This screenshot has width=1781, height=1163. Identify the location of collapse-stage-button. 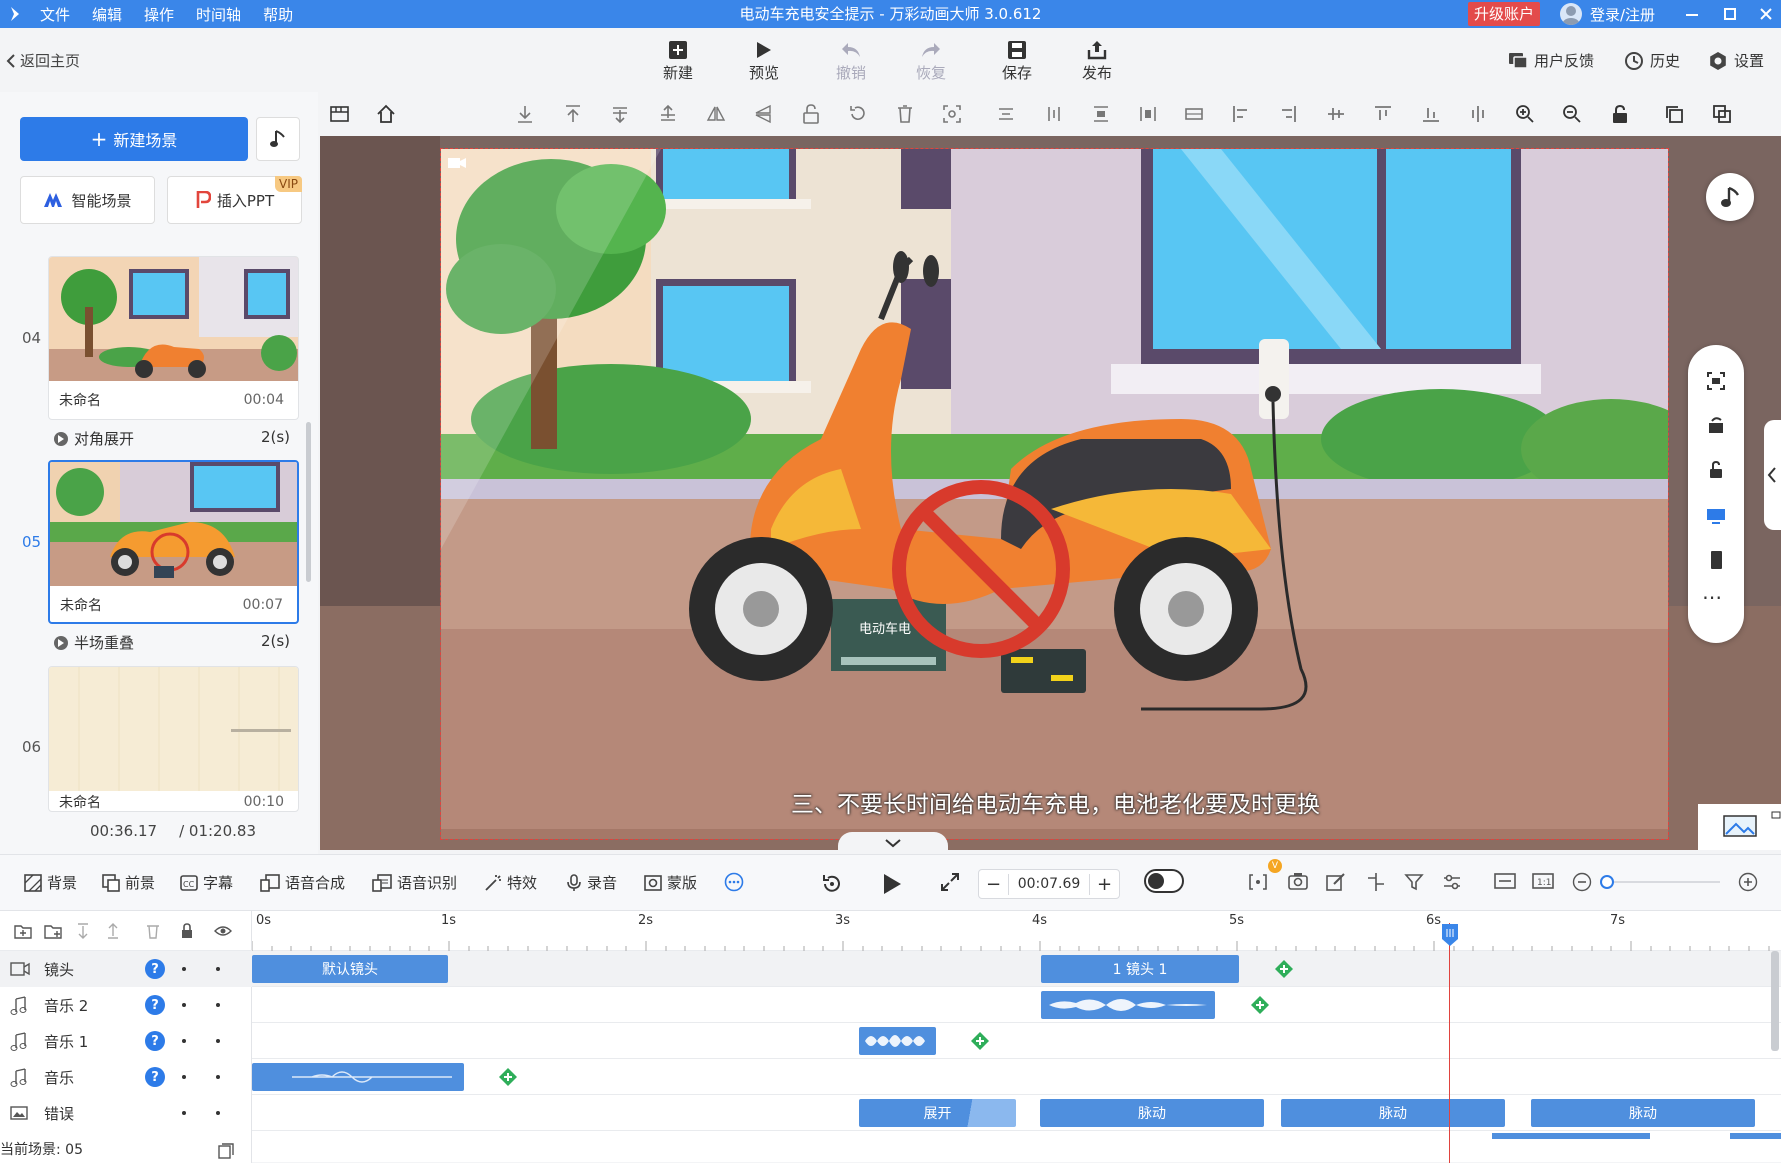
(893, 843).